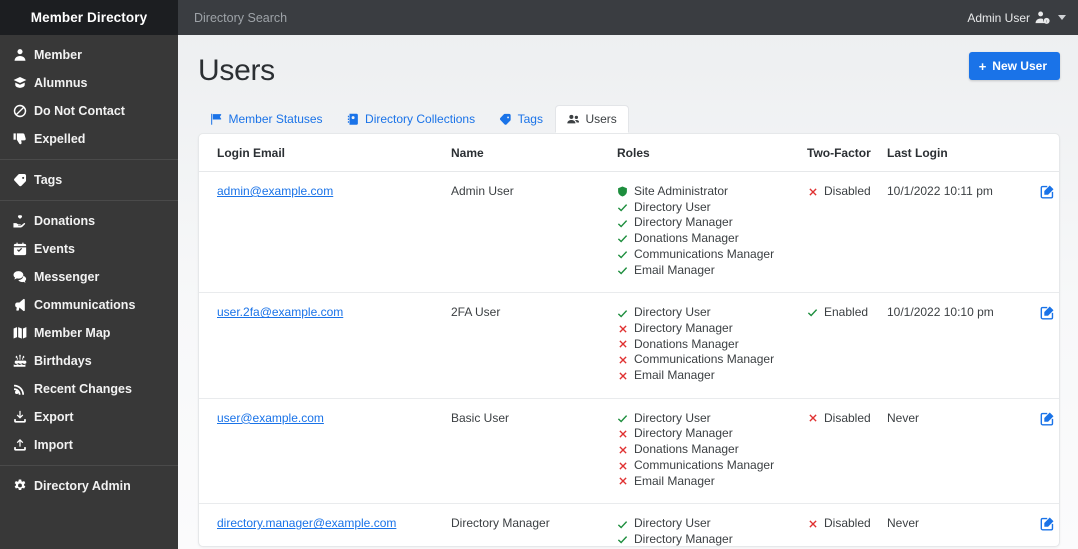 This screenshot has height=549, width=1078. Describe the element at coordinates (306, 523) in the screenshot. I see `user-email-link: directory.manager@example.com` at that location.